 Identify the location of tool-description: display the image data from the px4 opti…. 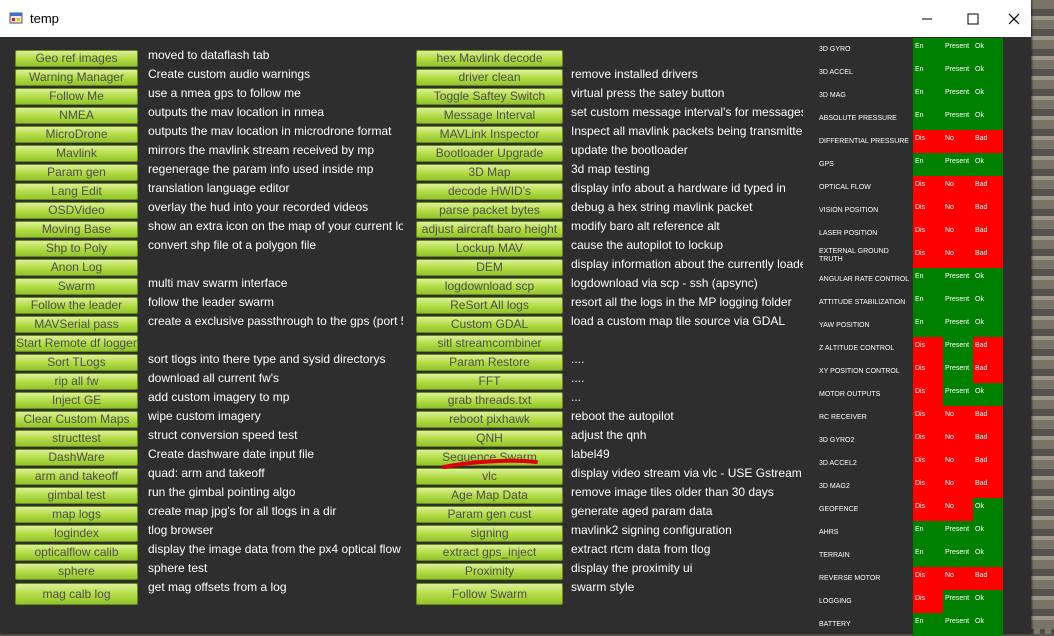
(275, 549).